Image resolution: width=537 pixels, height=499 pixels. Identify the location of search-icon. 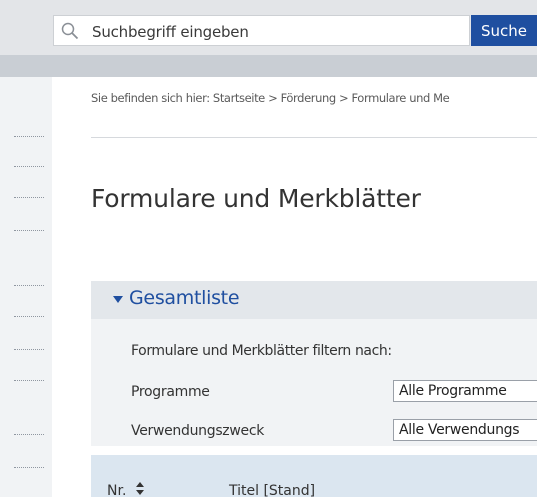
(70, 31).